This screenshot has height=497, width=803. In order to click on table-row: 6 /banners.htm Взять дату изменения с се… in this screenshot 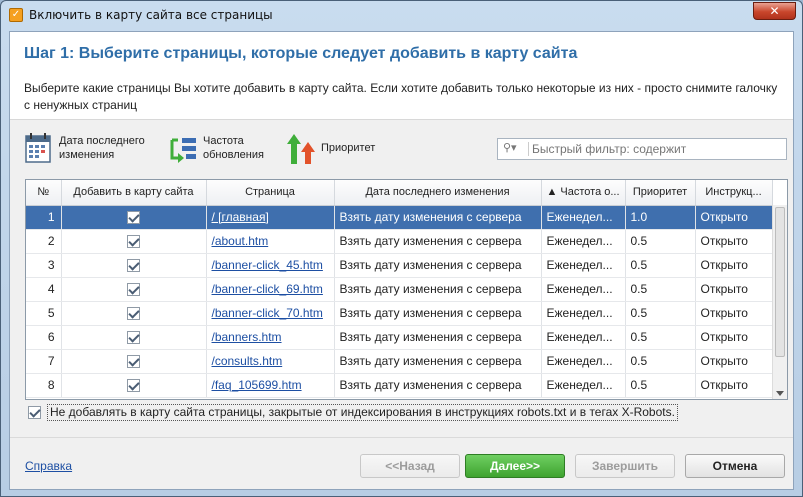, I will do `click(399, 337)`.